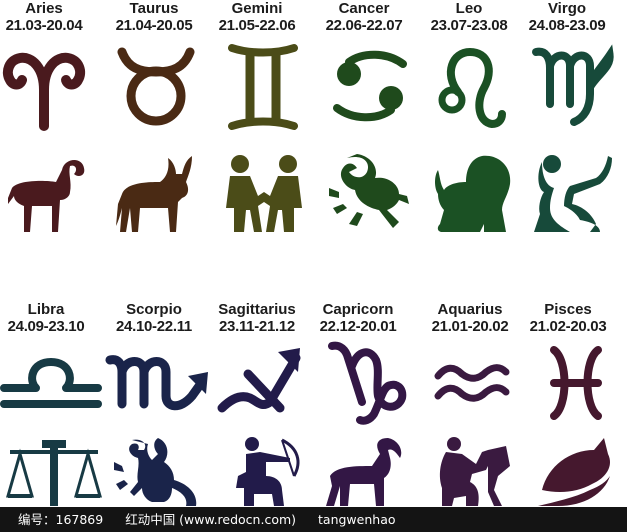  I want to click on sign-name: Aries, so click(44, 8).